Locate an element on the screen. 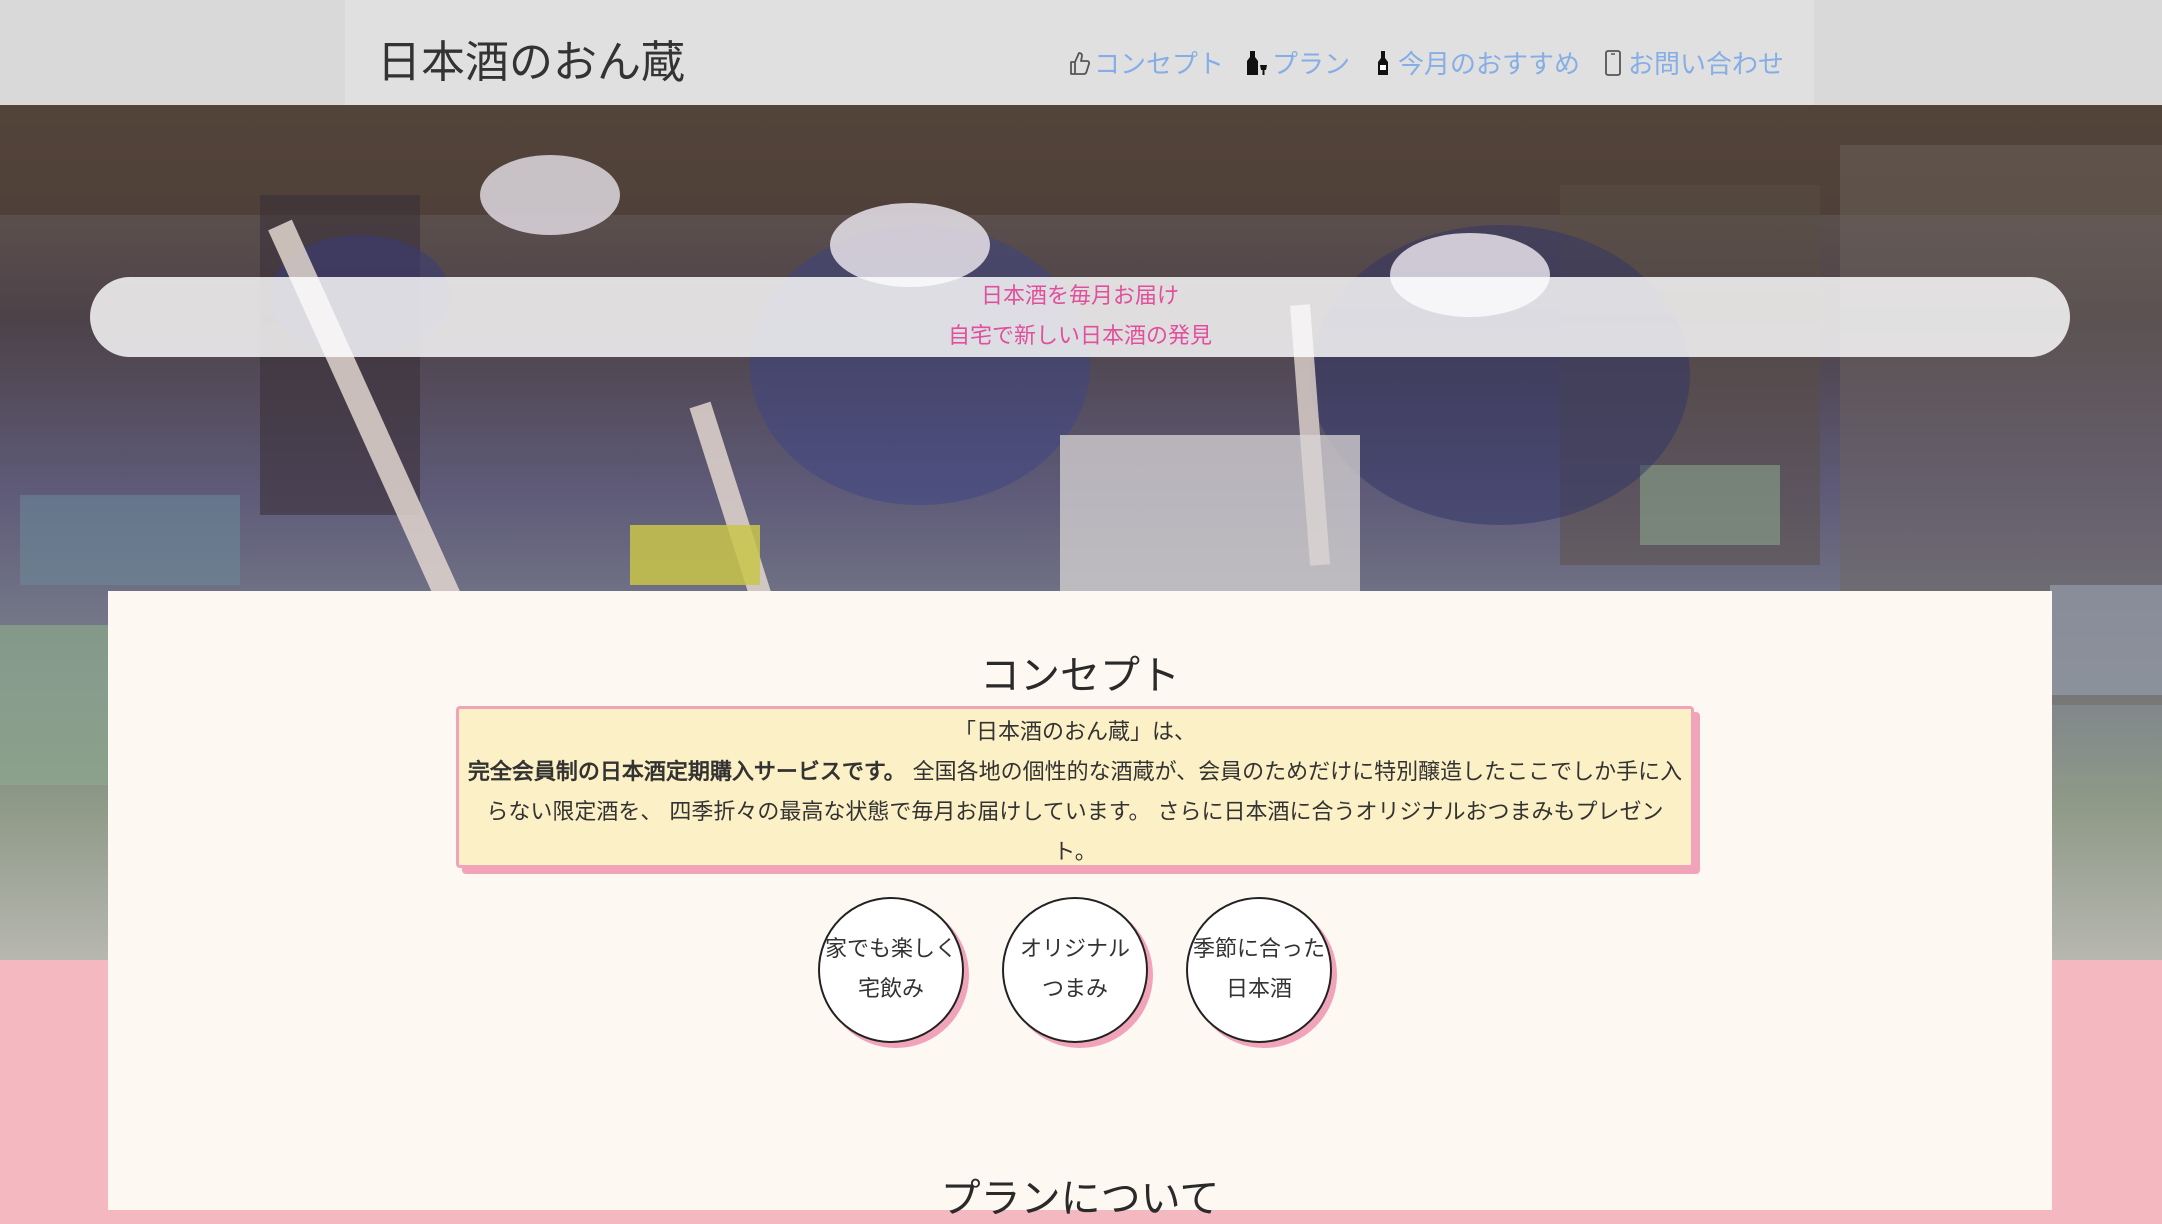  nav-link-plan: プラン is located at coordinates (1298, 62).